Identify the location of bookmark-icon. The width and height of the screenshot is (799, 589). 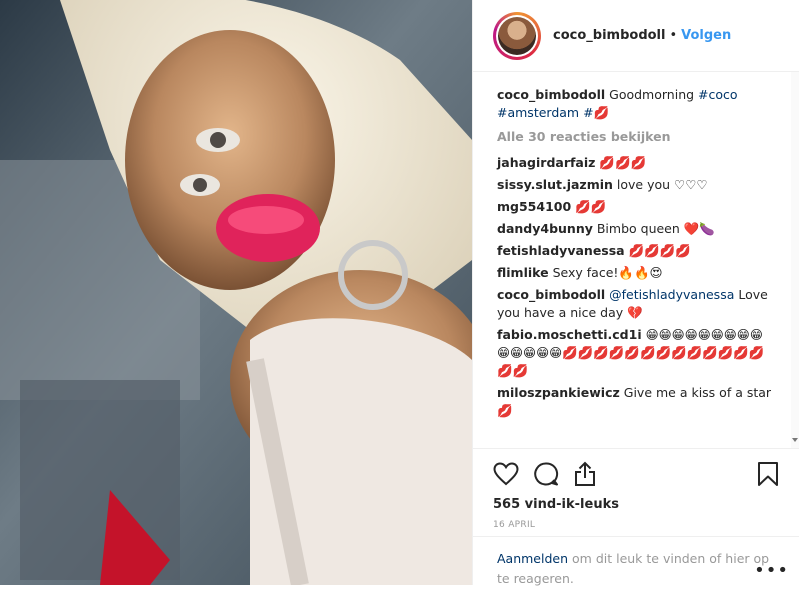
(768, 474).